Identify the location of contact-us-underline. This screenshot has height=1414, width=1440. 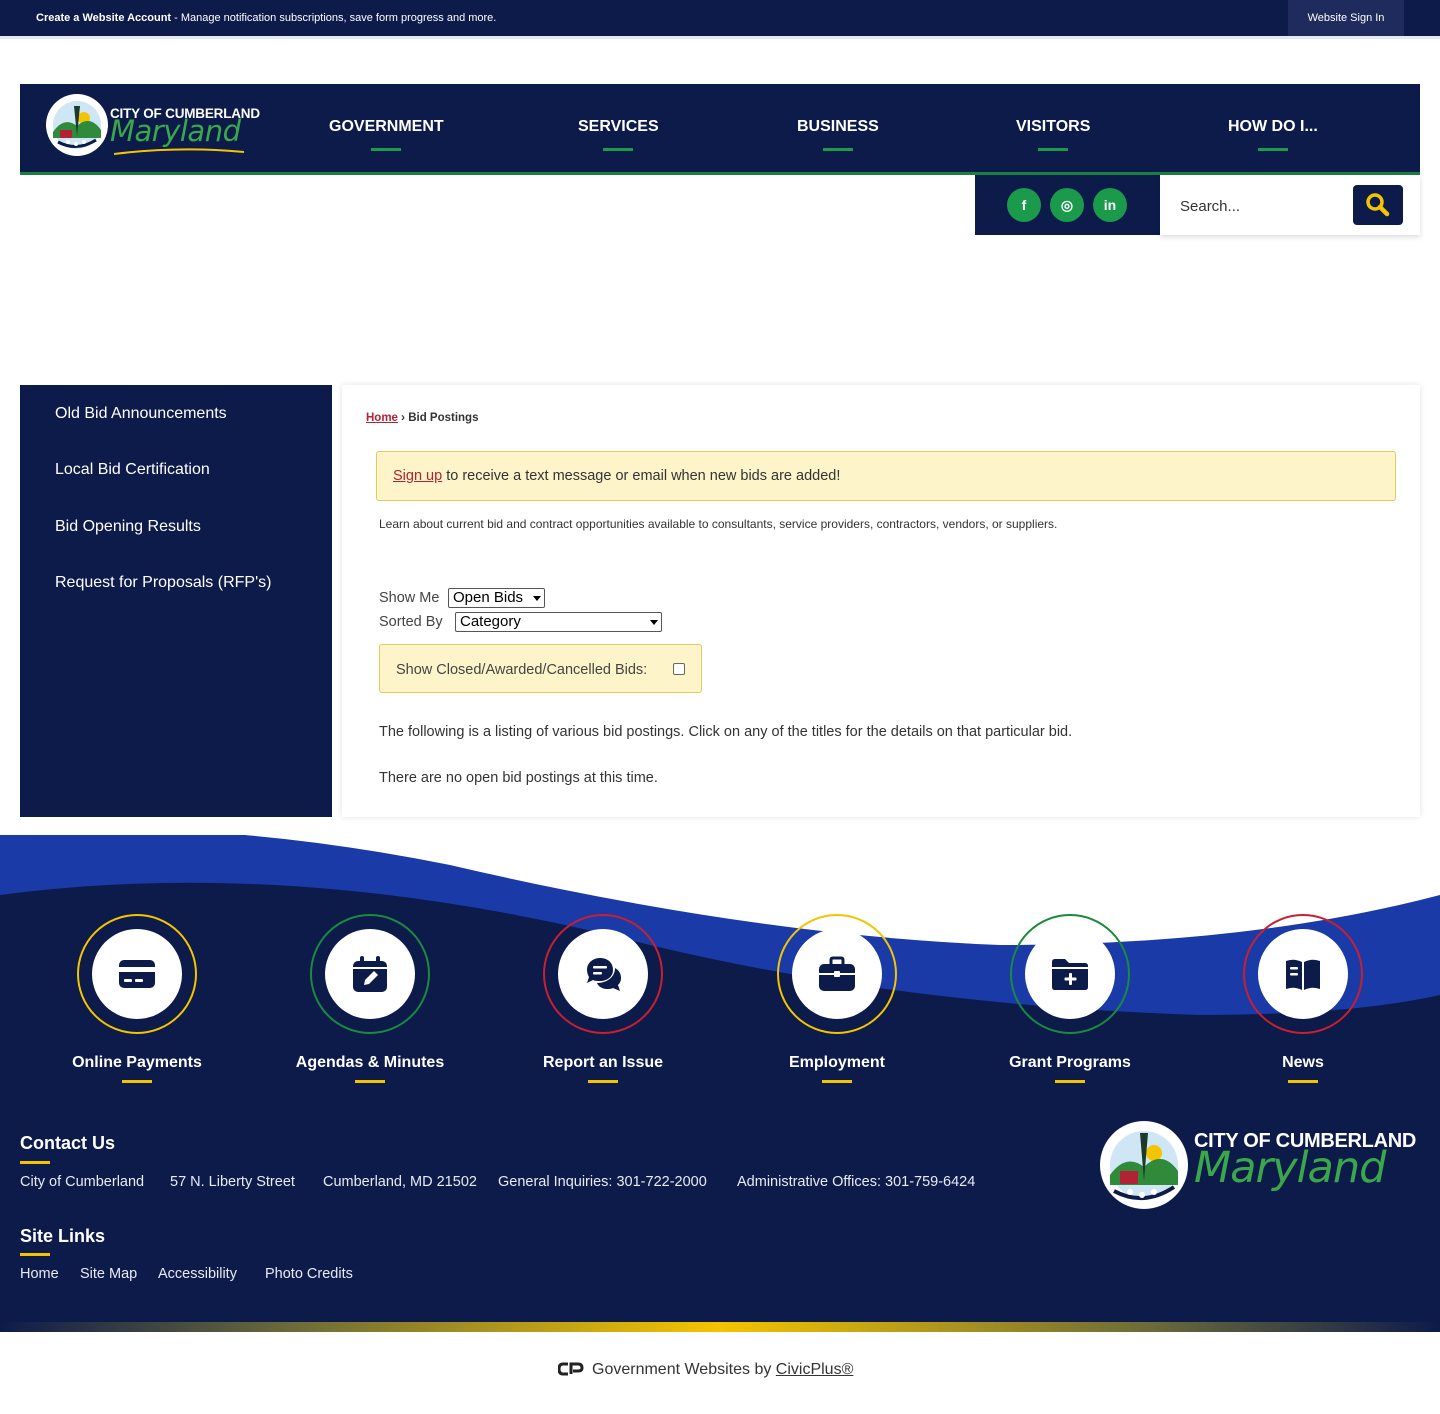
(35, 1162).